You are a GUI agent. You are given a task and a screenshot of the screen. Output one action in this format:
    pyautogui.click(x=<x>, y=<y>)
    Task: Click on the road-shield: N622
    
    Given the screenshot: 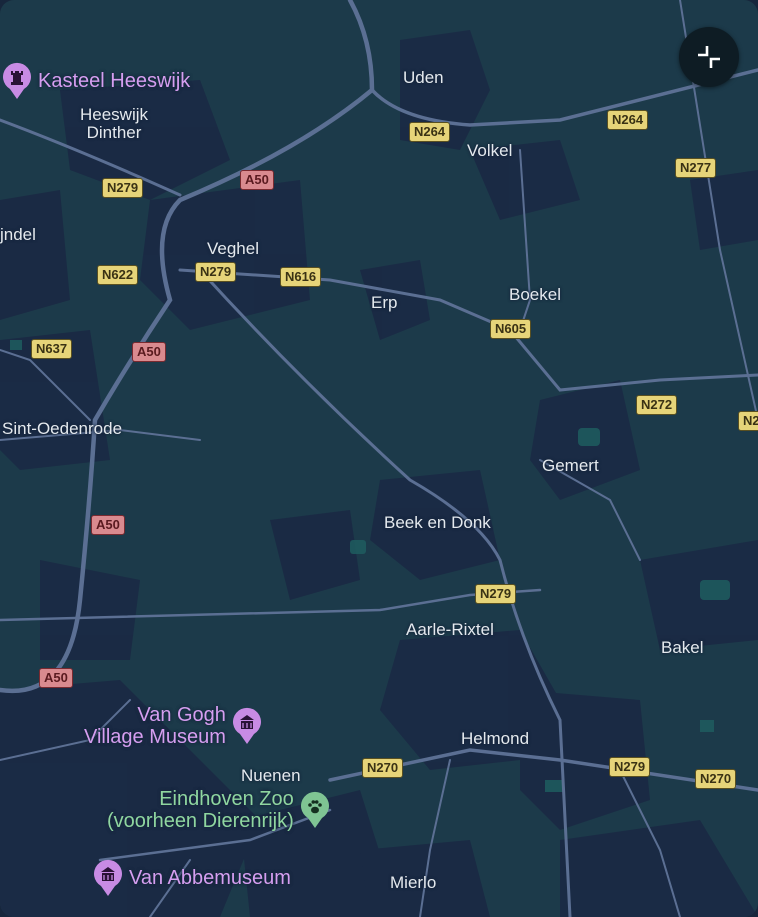 What is the action you would take?
    pyautogui.click(x=118, y=275)
    